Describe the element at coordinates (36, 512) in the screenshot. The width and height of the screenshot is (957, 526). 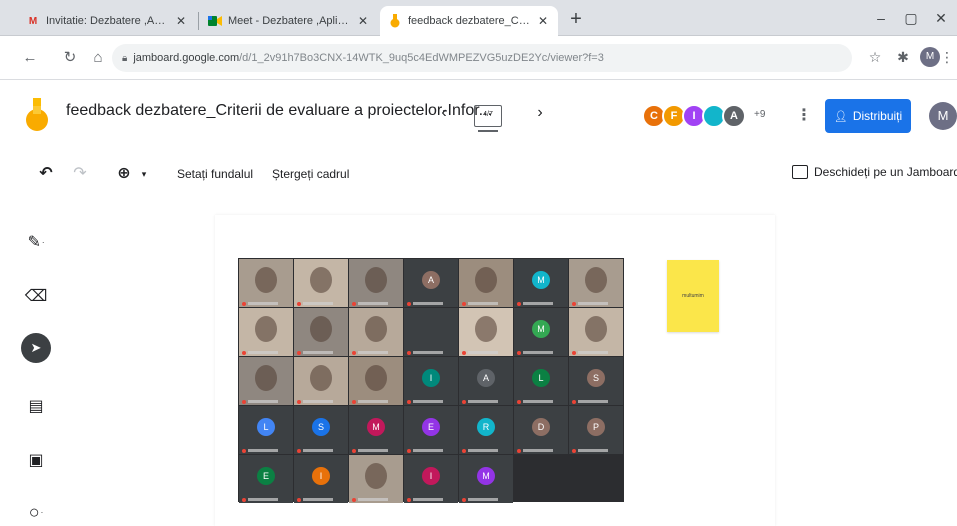
I see `shape-tool: ○ ·` at that location.